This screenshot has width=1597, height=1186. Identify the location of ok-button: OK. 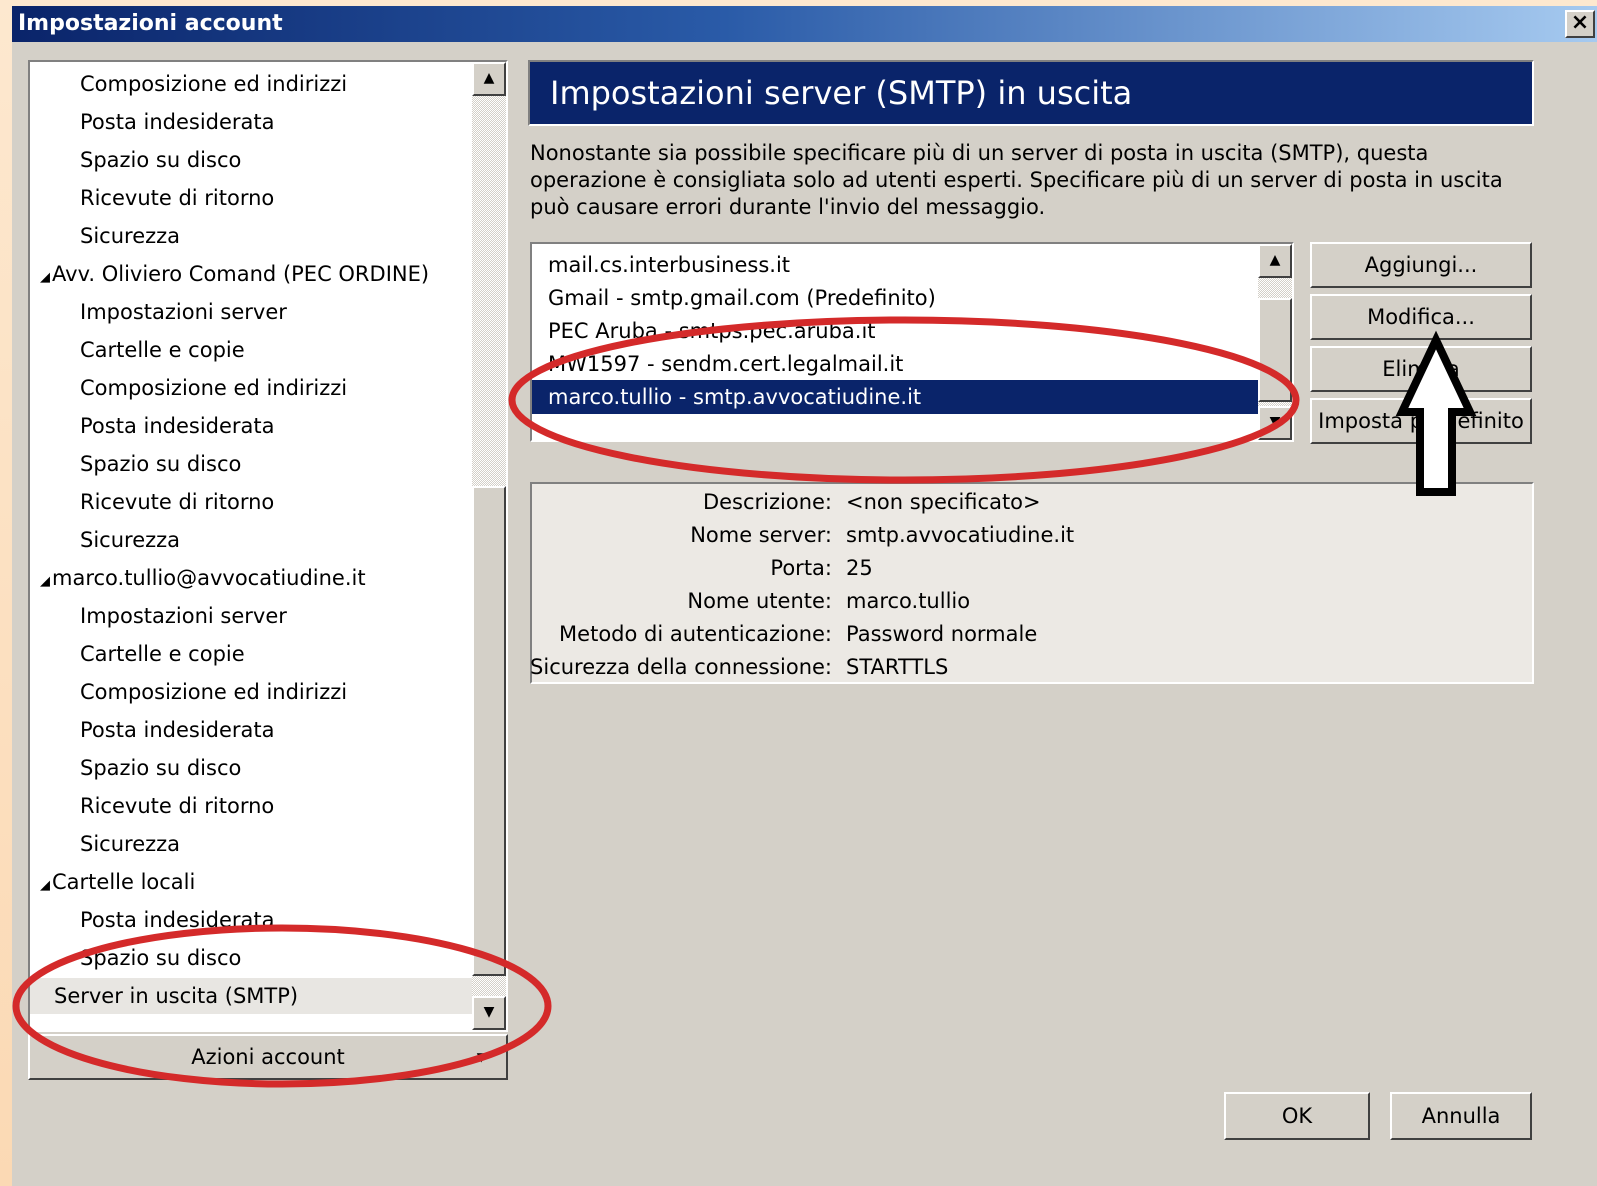
(1297, 1116).